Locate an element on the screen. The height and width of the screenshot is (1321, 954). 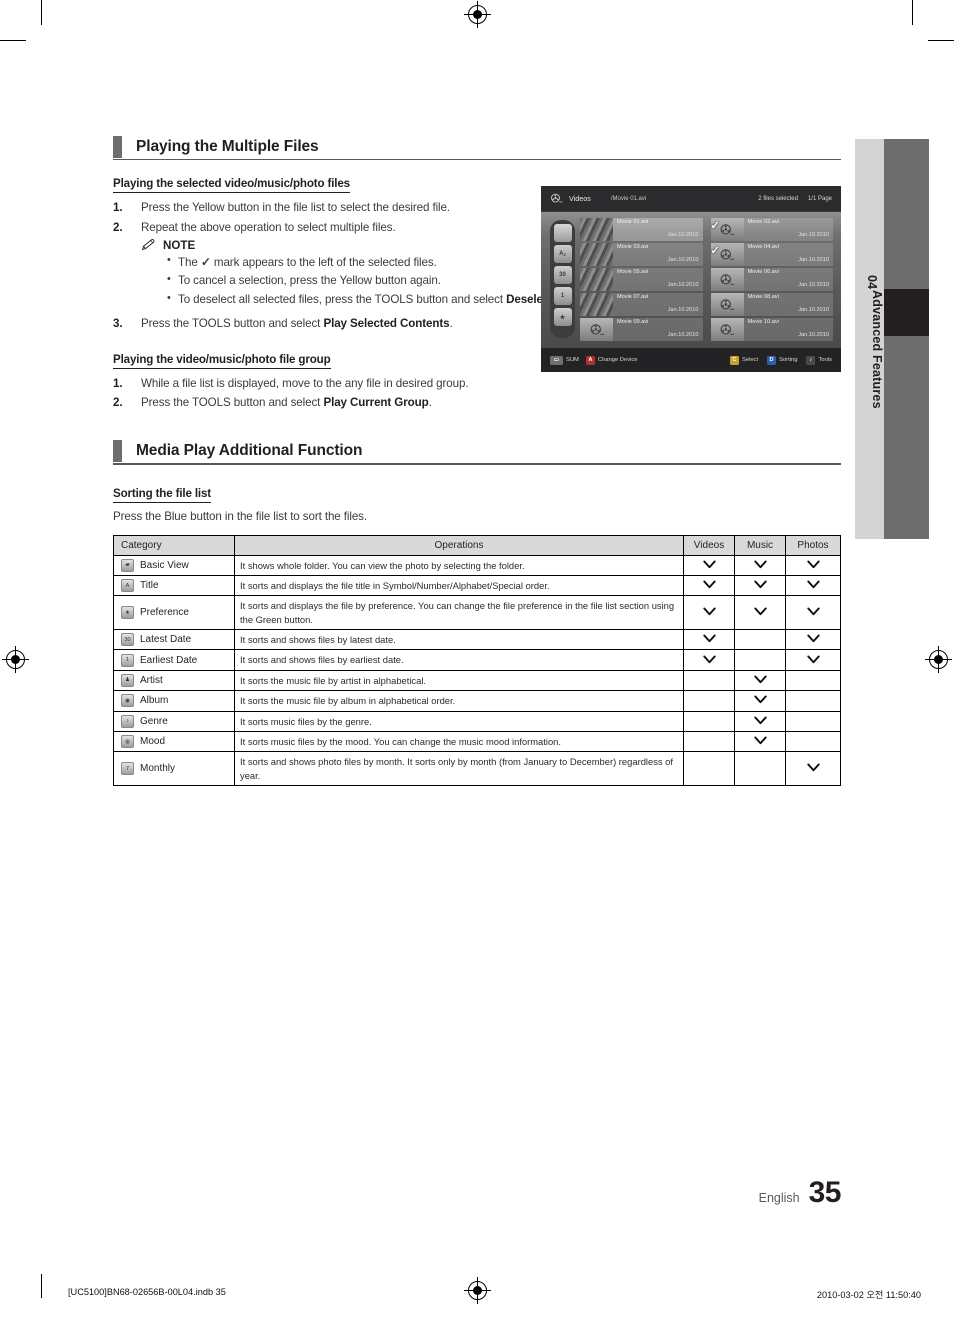
table-row: ♪ Genre It sorts music files by the genre. is located at coordinates (477, 721).